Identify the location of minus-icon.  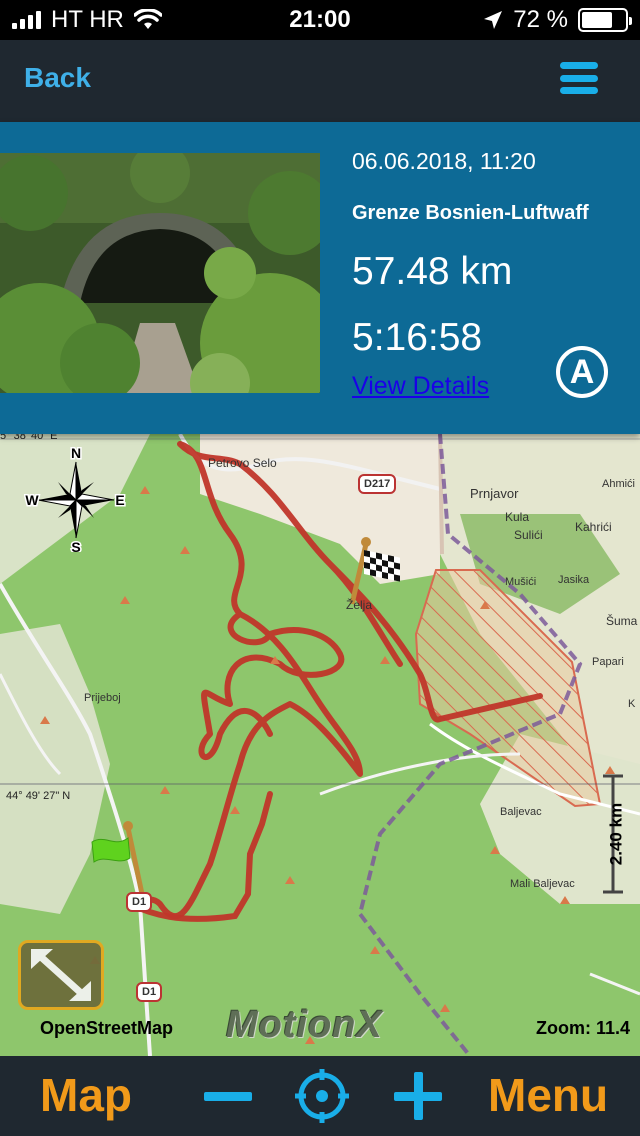
(228, 1096).